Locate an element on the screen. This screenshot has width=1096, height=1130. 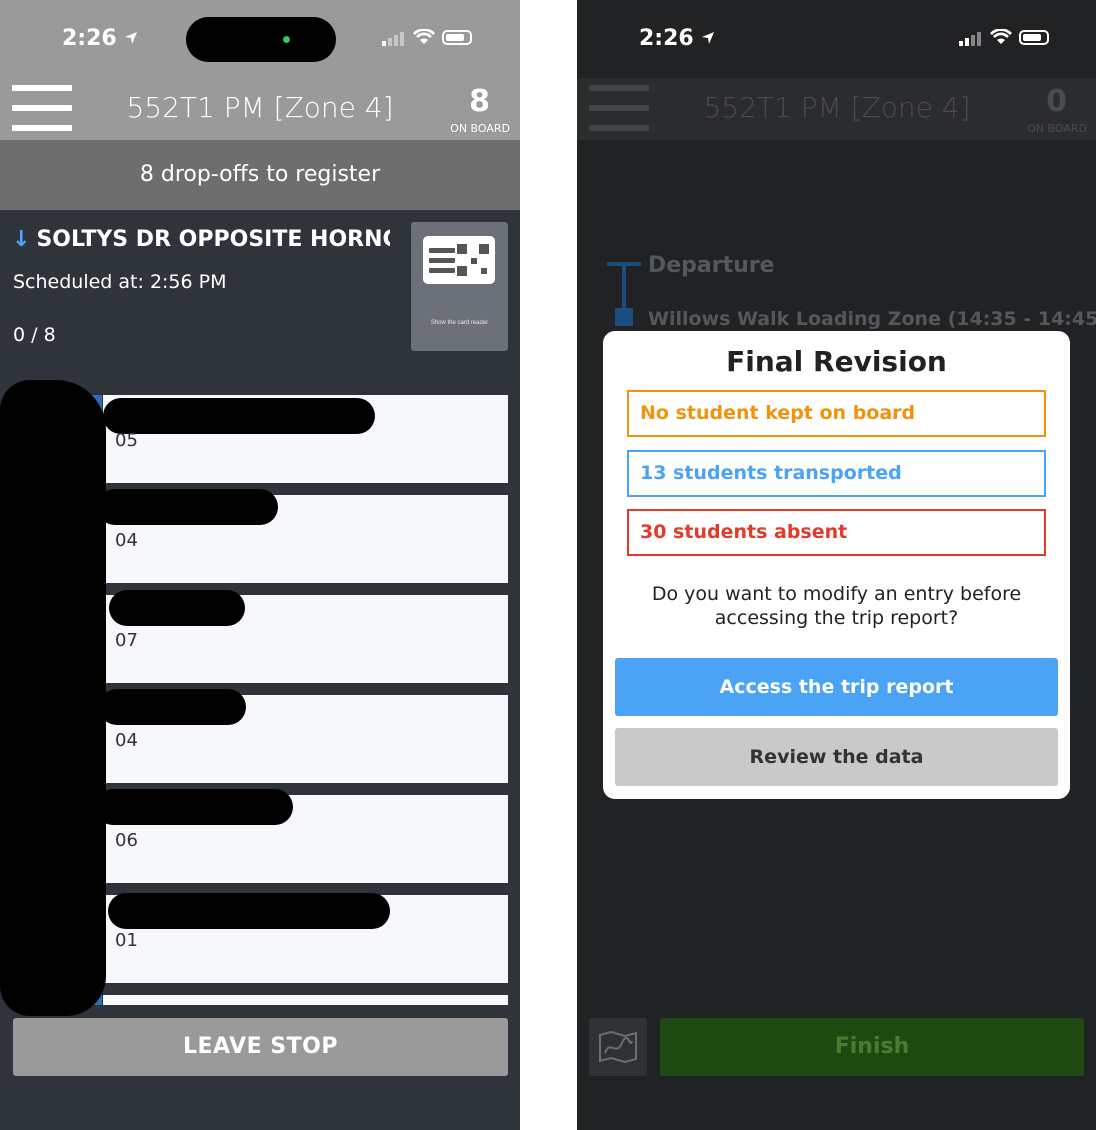
onboard-count: 0 is located at coordinates (1056, 101).